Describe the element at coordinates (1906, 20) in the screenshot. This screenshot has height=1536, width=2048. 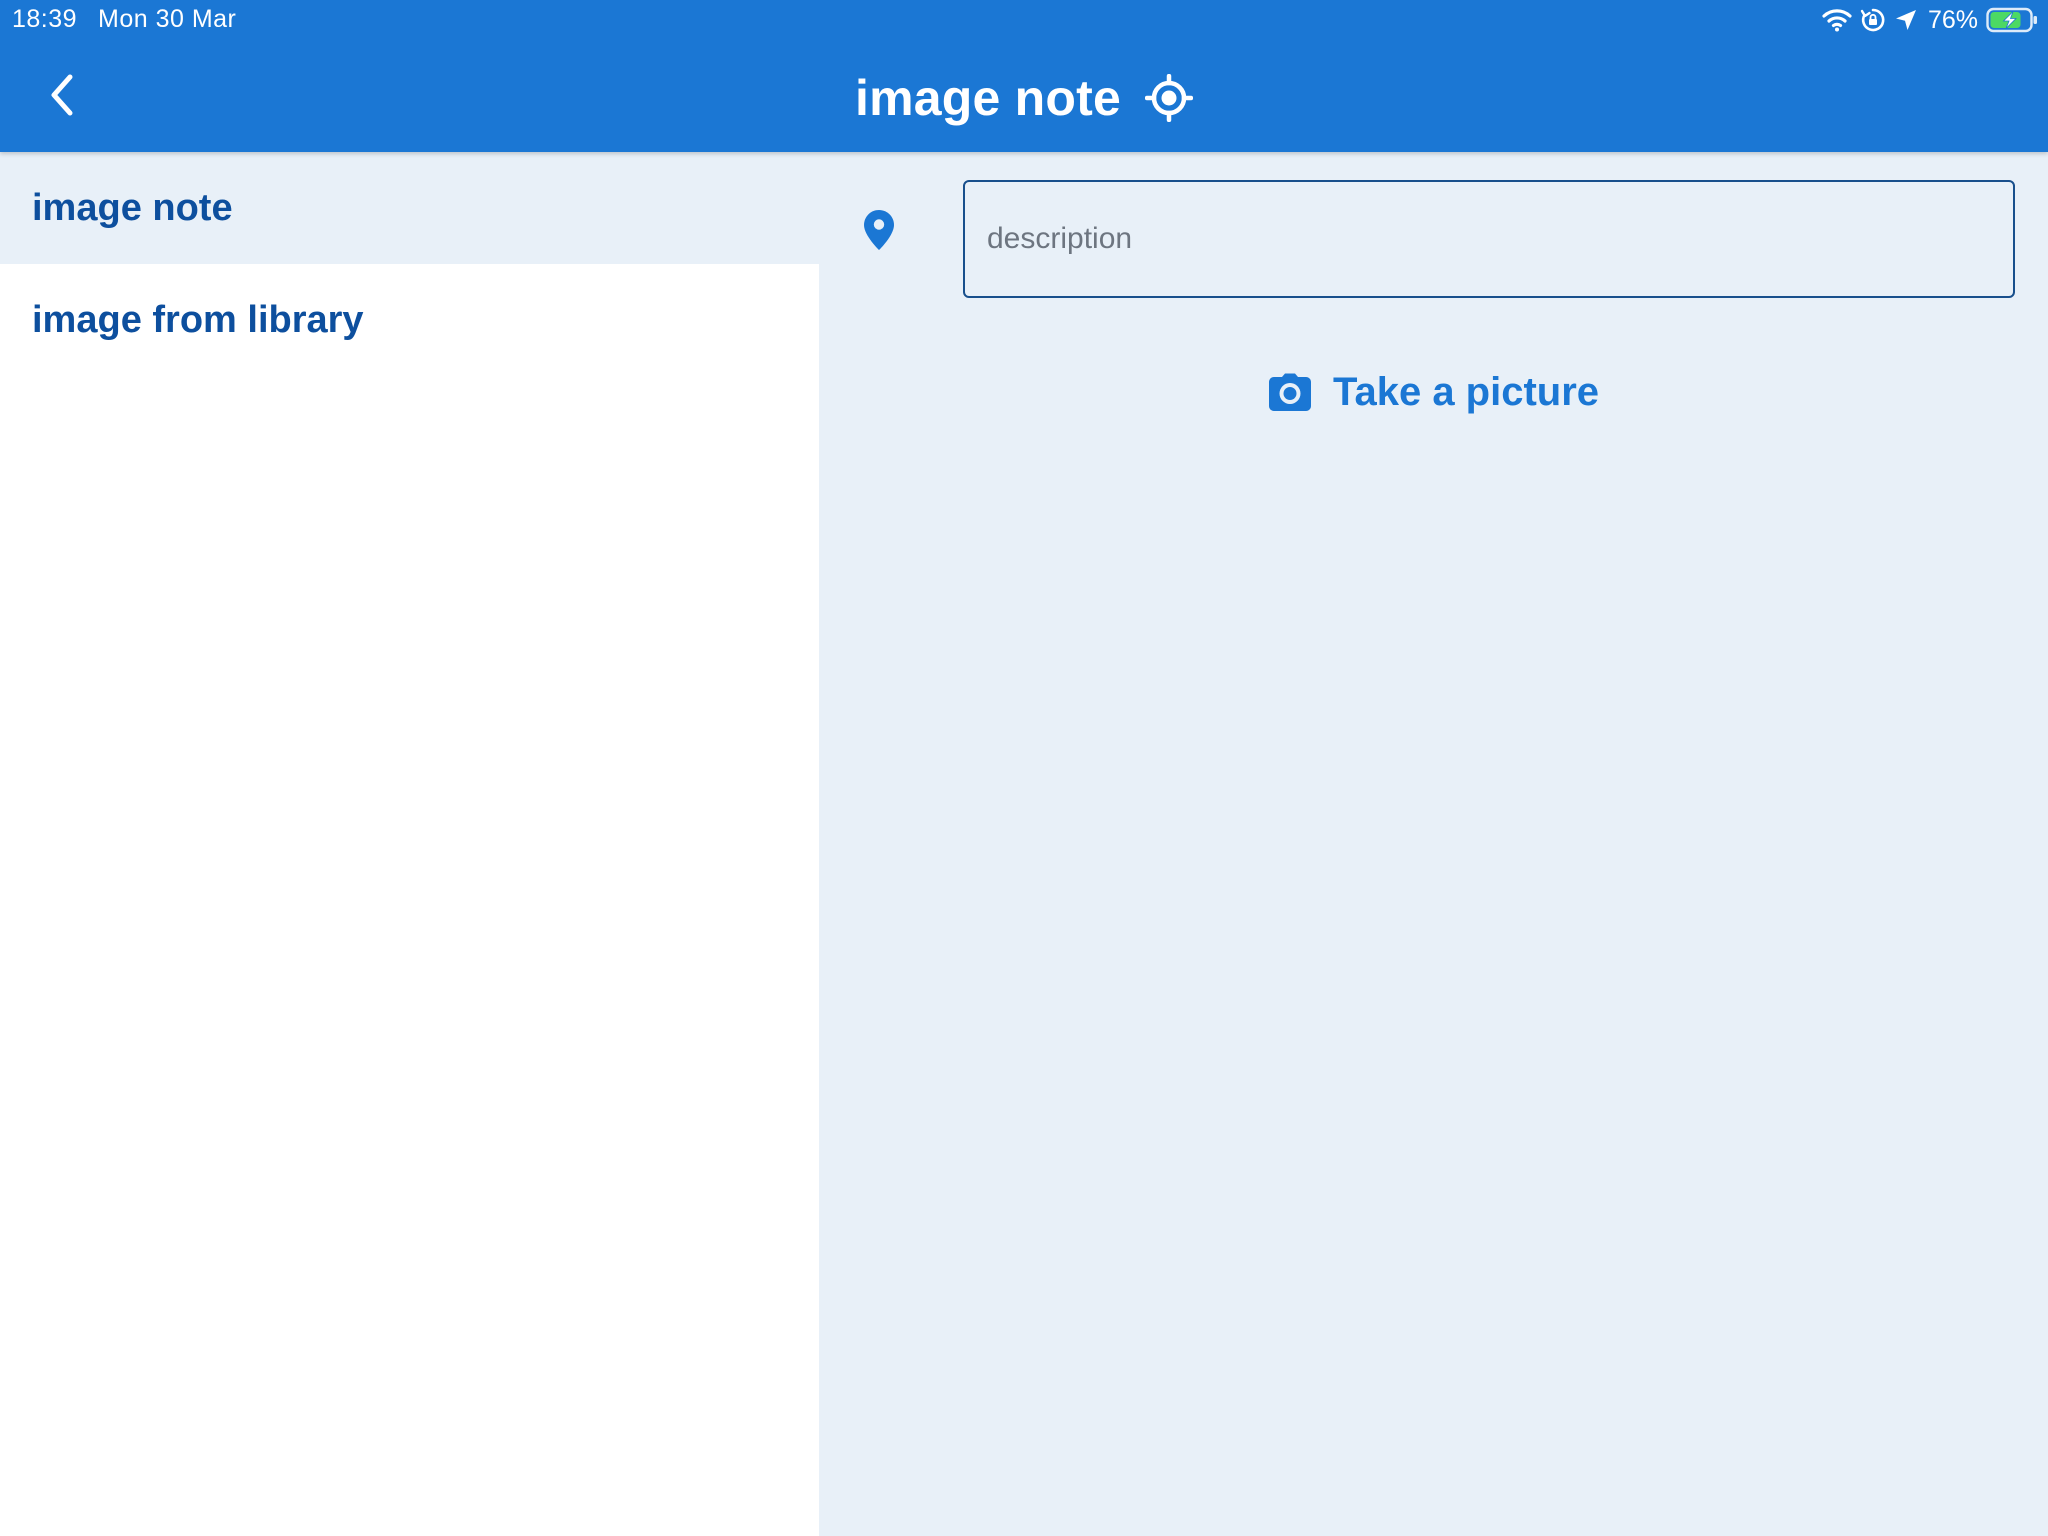
I see `location-arrow-icon` at that location.